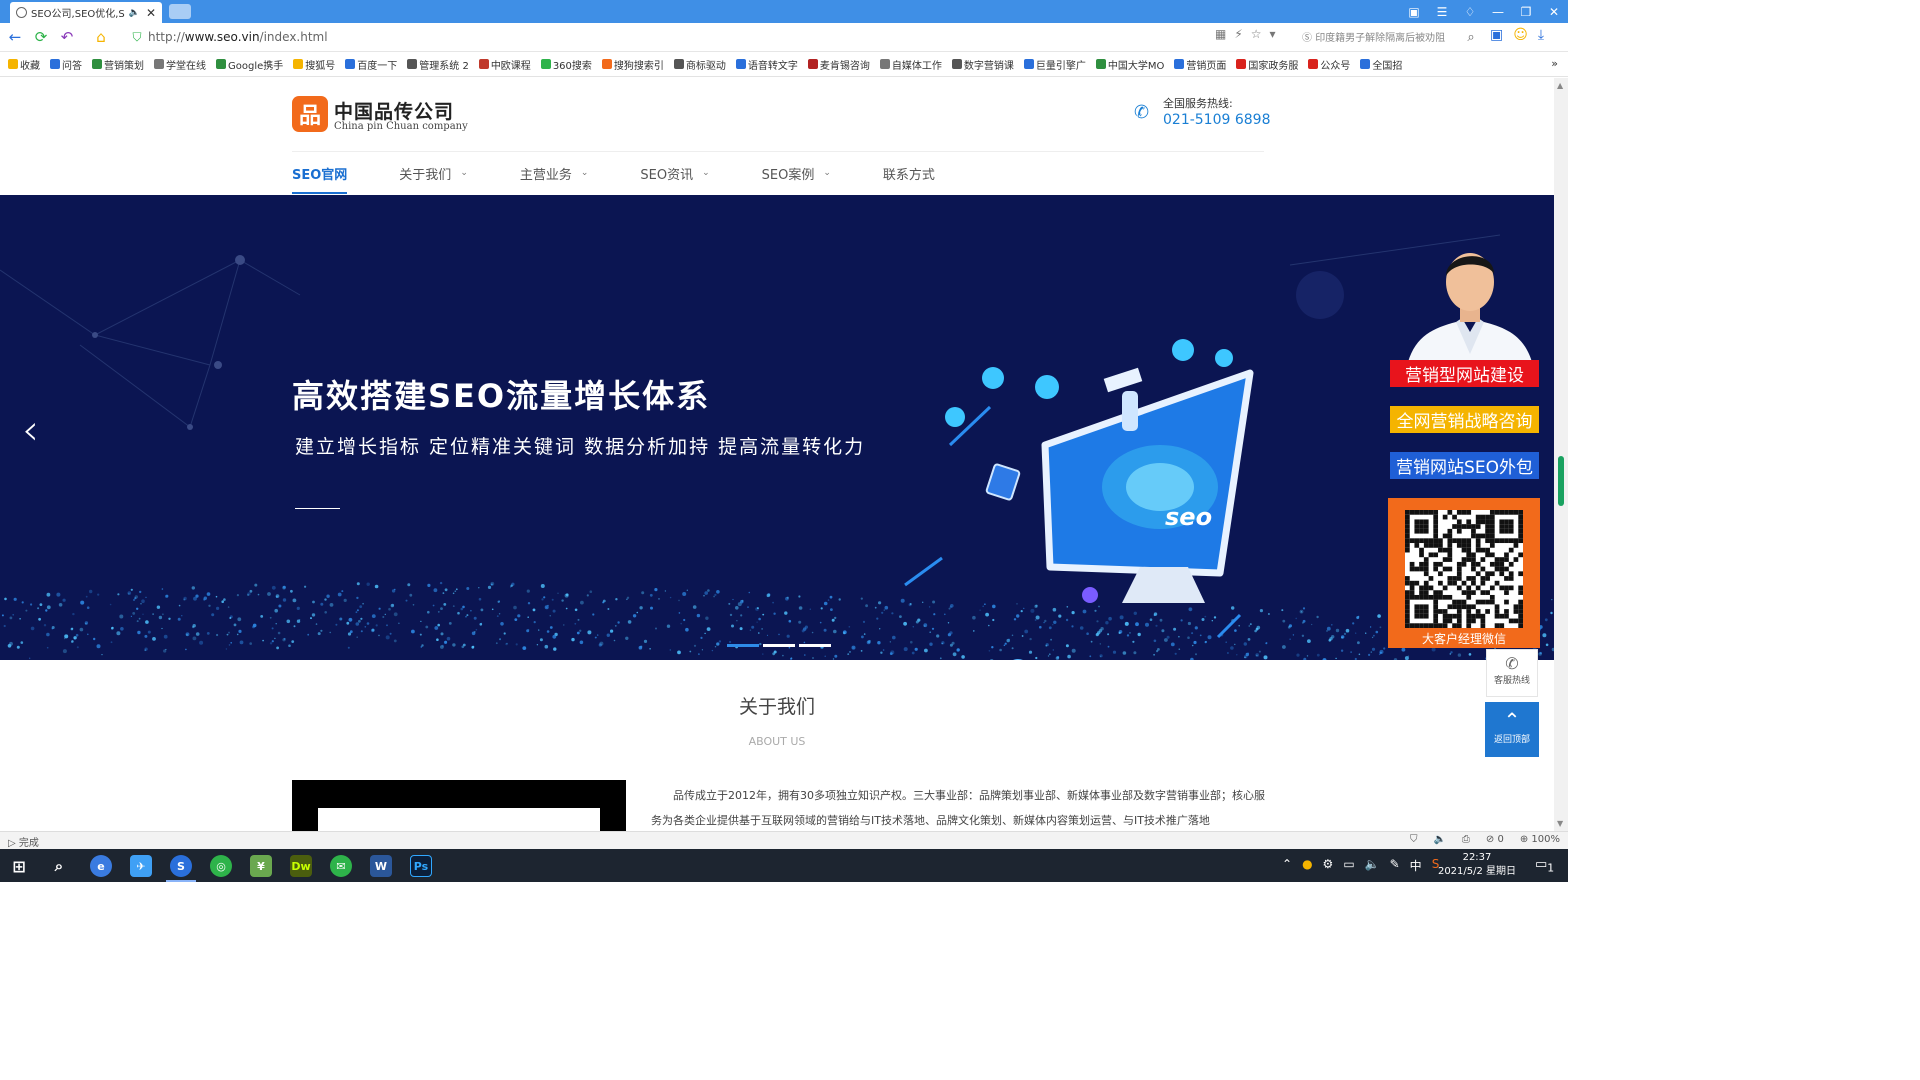 The width and height of the screenshot is (1920, 1080). Describe the element at coordinates (1471, 37) in the screenshot. I see `search-icon: ⌕` at that location.